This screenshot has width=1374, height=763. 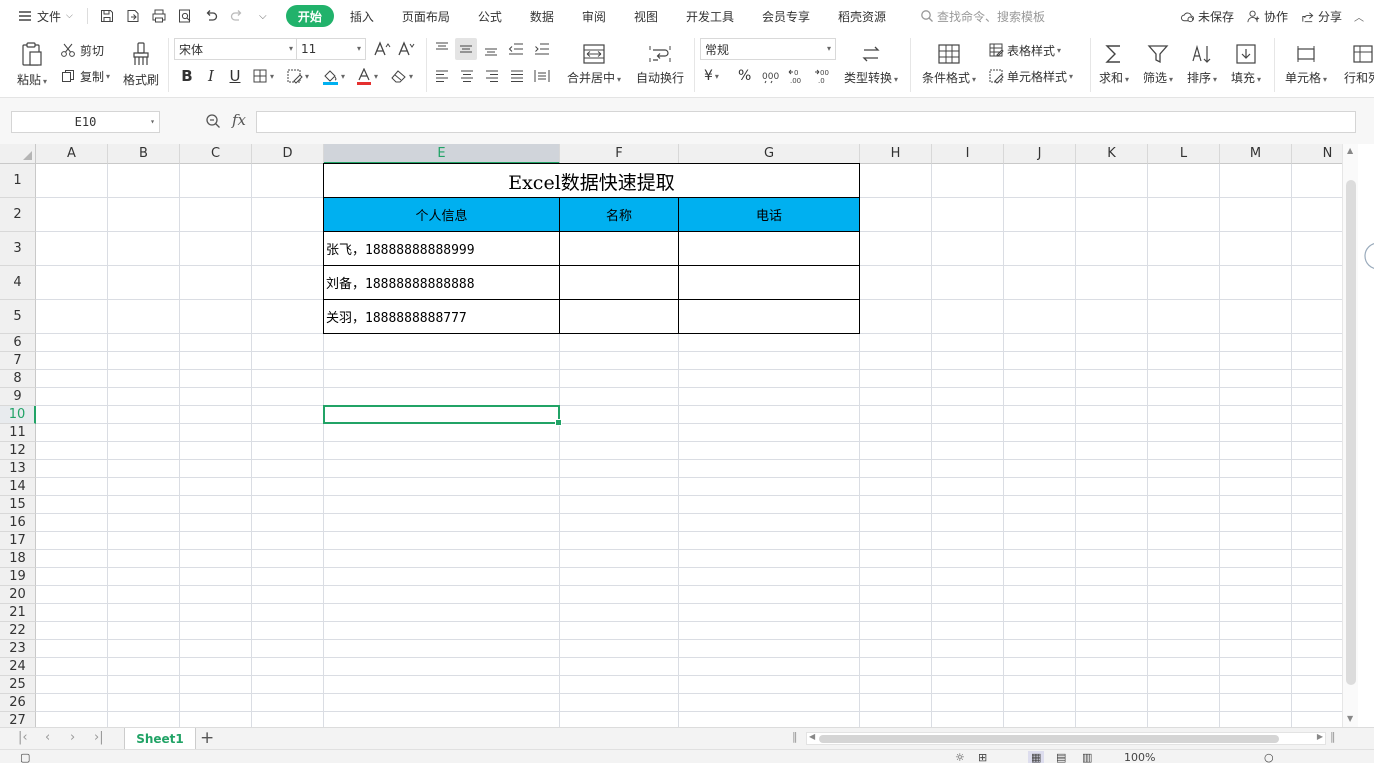 I want to click on table-cell: 刘备，18888888888888, so click(x=441, y=282).